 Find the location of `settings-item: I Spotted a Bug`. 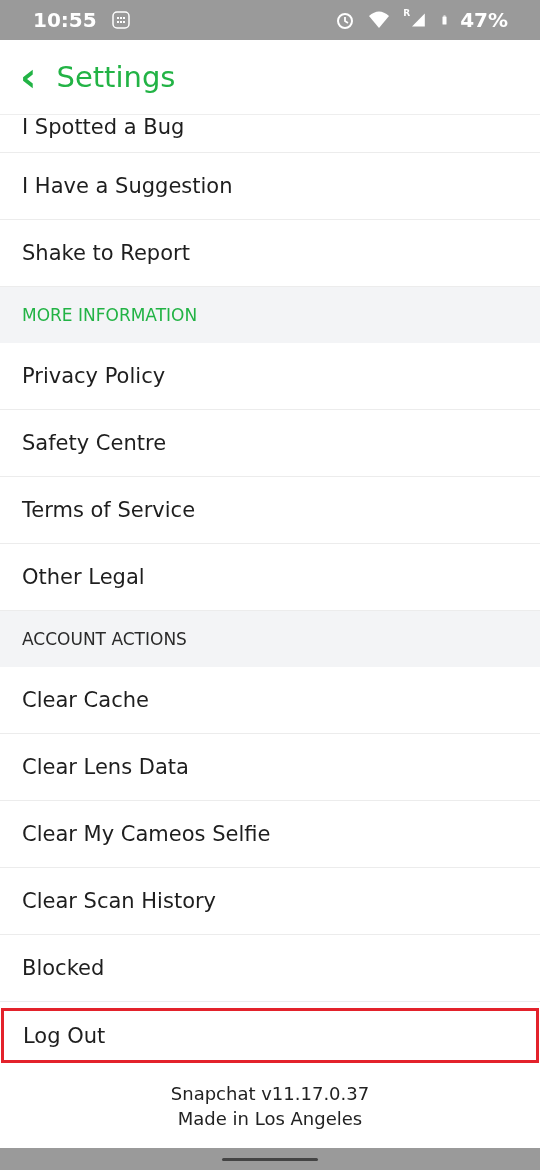

settings-item: I Spotted a Bug is located at coordinates (270, 134).